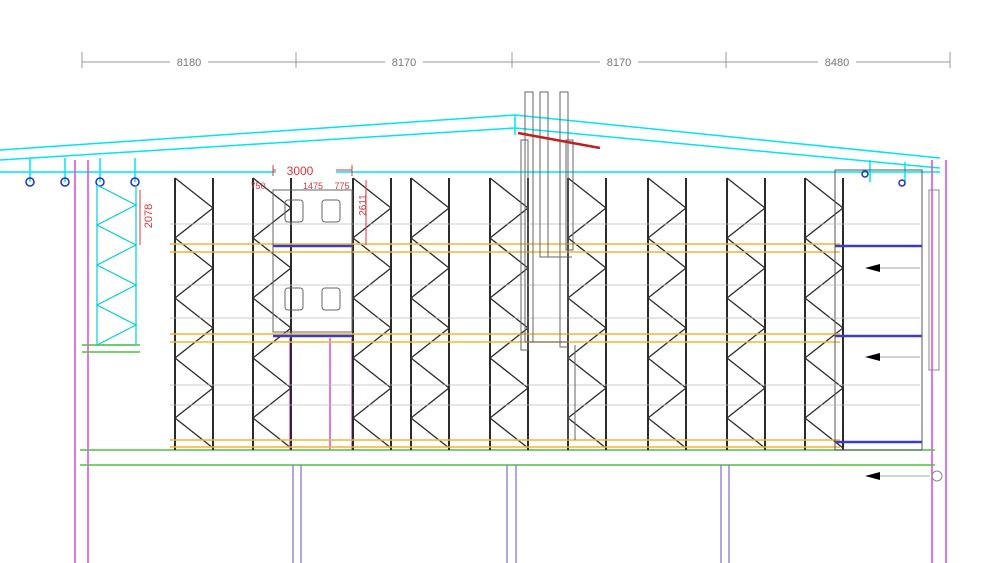 This screenshot has height=563, width=1000. I want to click on left-lattice-tower, so click(116, 265).